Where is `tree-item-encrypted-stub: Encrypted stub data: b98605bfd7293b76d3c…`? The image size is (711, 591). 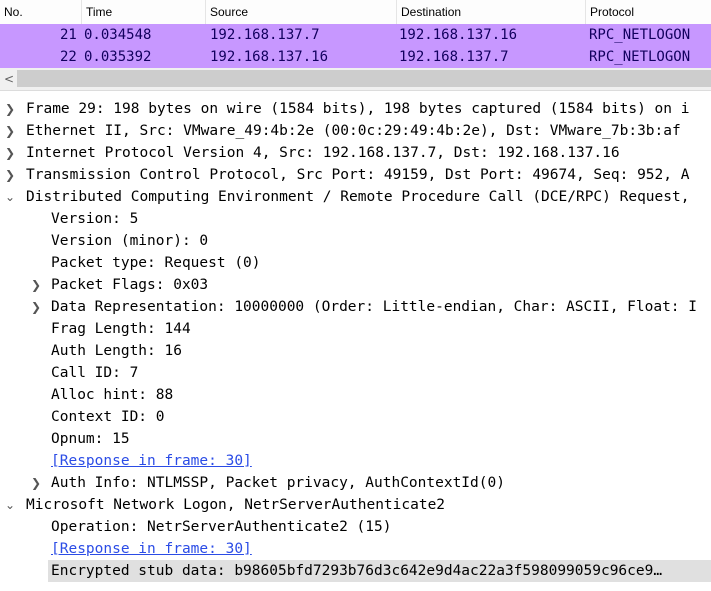 tree-item-encrypted-stub: Encrypted stub data: b98605bfd7293b76d3c… is located at coordinates (355, 571).